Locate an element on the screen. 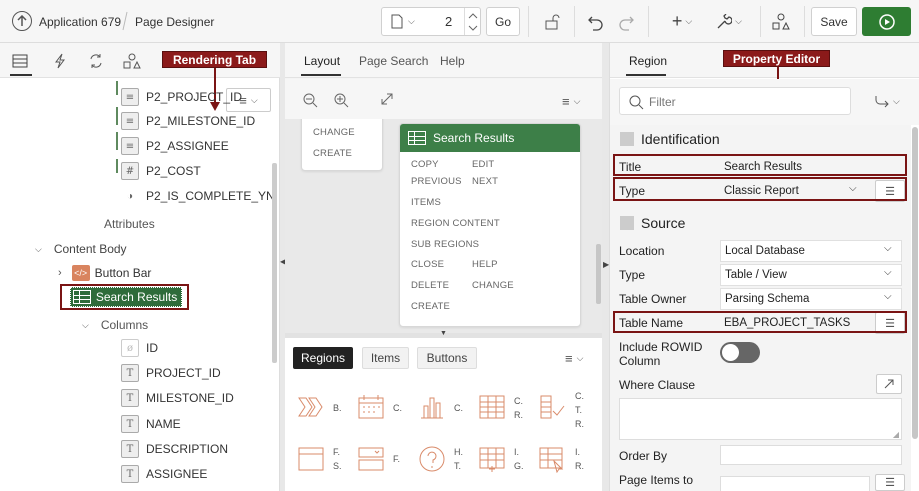  zoom-in-icon is located at coordinates (341, 100).